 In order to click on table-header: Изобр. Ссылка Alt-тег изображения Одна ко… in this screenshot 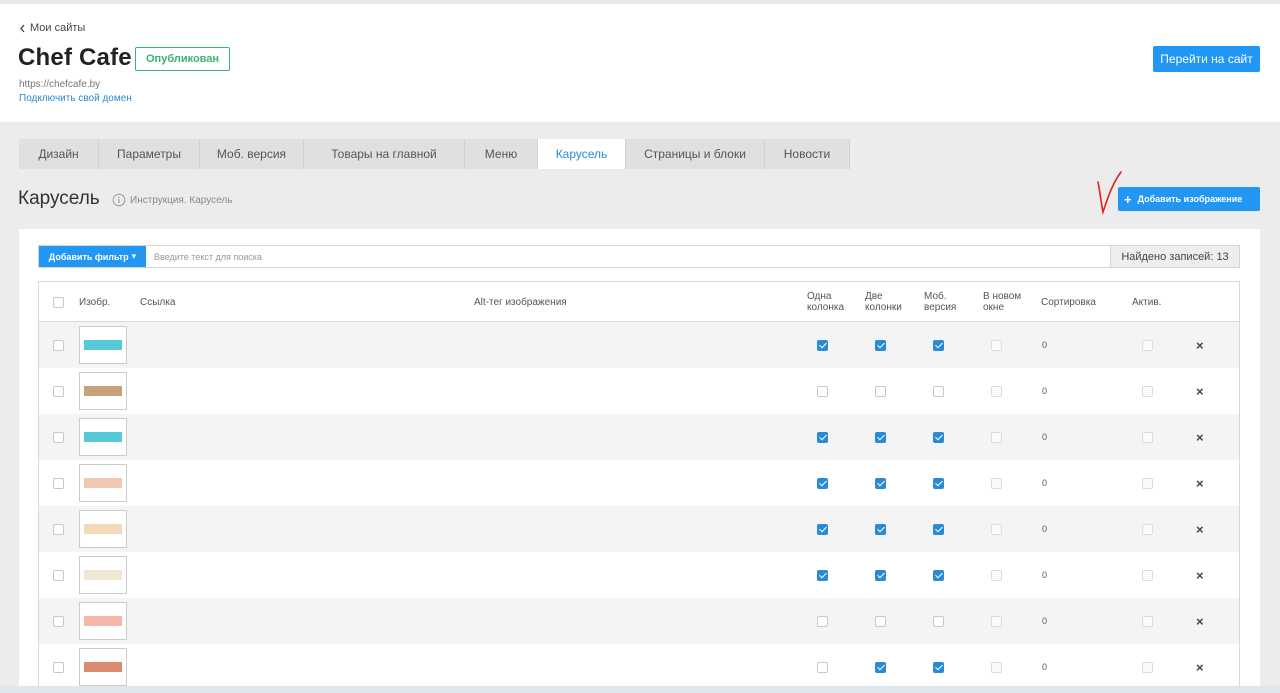, I will do `click(639, 302)`.